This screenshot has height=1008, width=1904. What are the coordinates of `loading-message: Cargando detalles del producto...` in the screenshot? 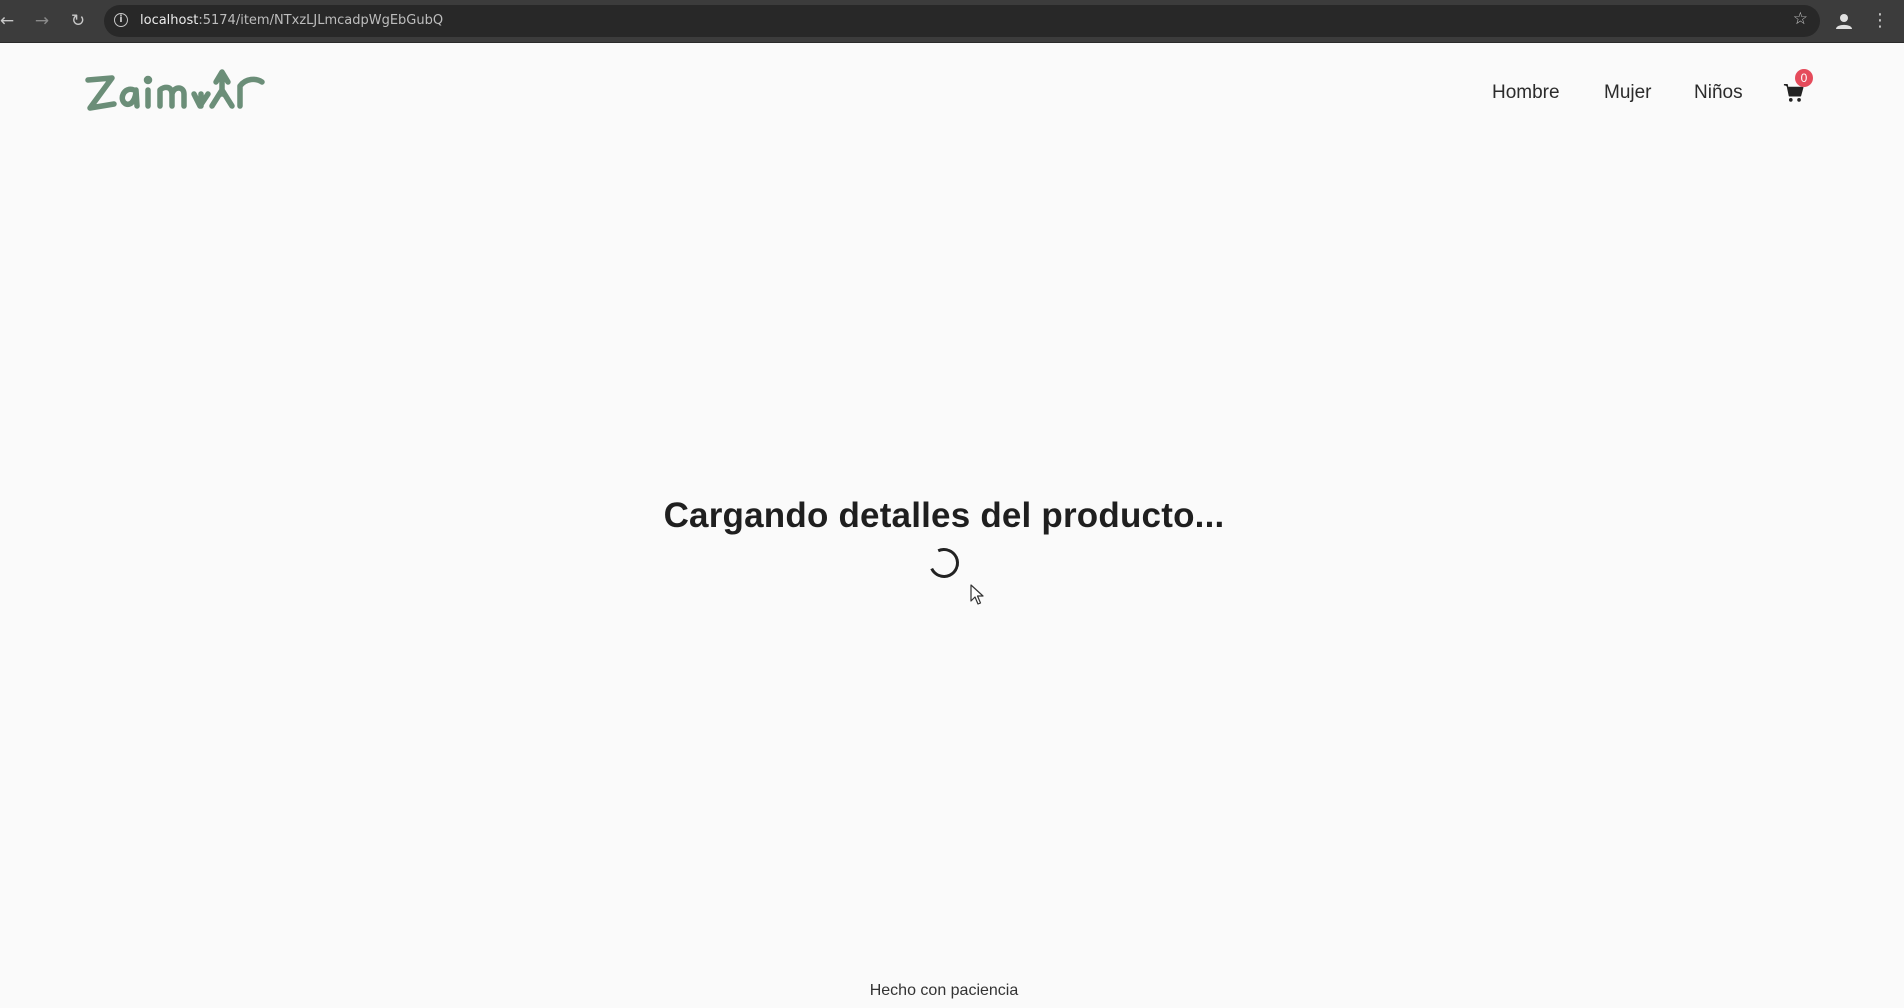 It's located at (944, 515).